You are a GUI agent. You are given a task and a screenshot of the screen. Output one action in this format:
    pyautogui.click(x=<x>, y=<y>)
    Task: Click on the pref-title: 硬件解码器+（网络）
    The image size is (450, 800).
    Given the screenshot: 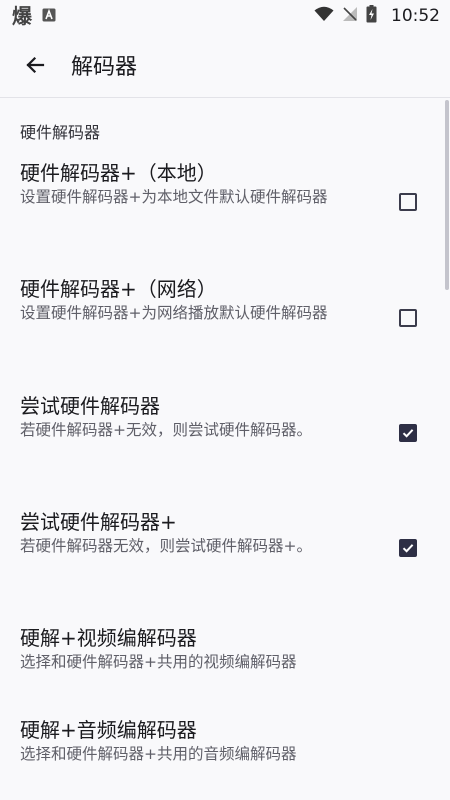 What is the action you would take?
    pyautogui.click(x=118, y=289)
    